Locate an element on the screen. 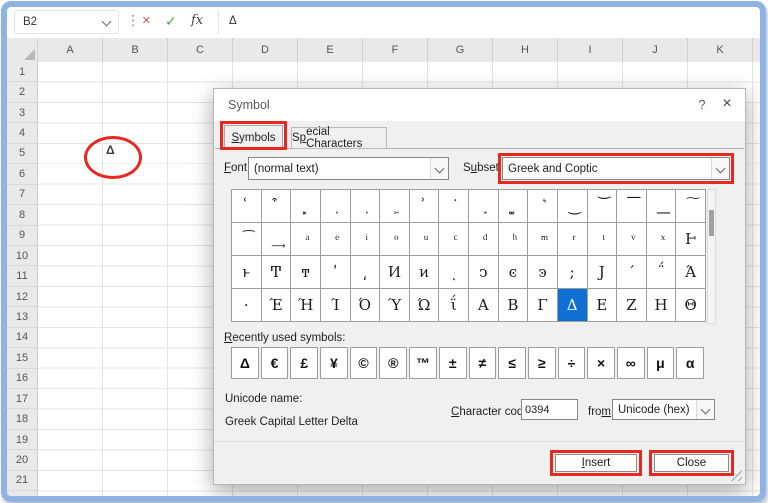 Image resolution: width=768 pixels, height=503 pixels. cancel-icon: × is located at coordinates (146, 20).